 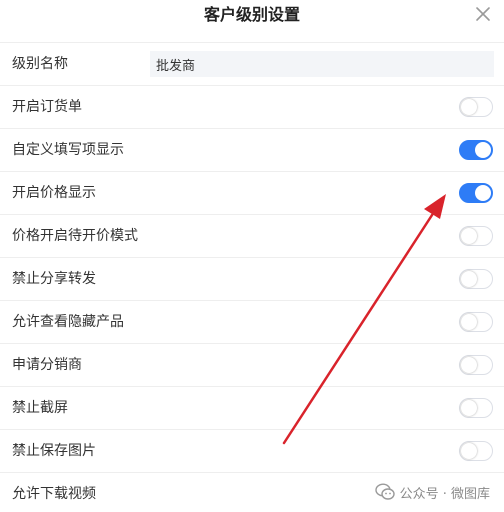 I want to click on setting-label: 价格开启待开价模式, so click(x=75, y=236).